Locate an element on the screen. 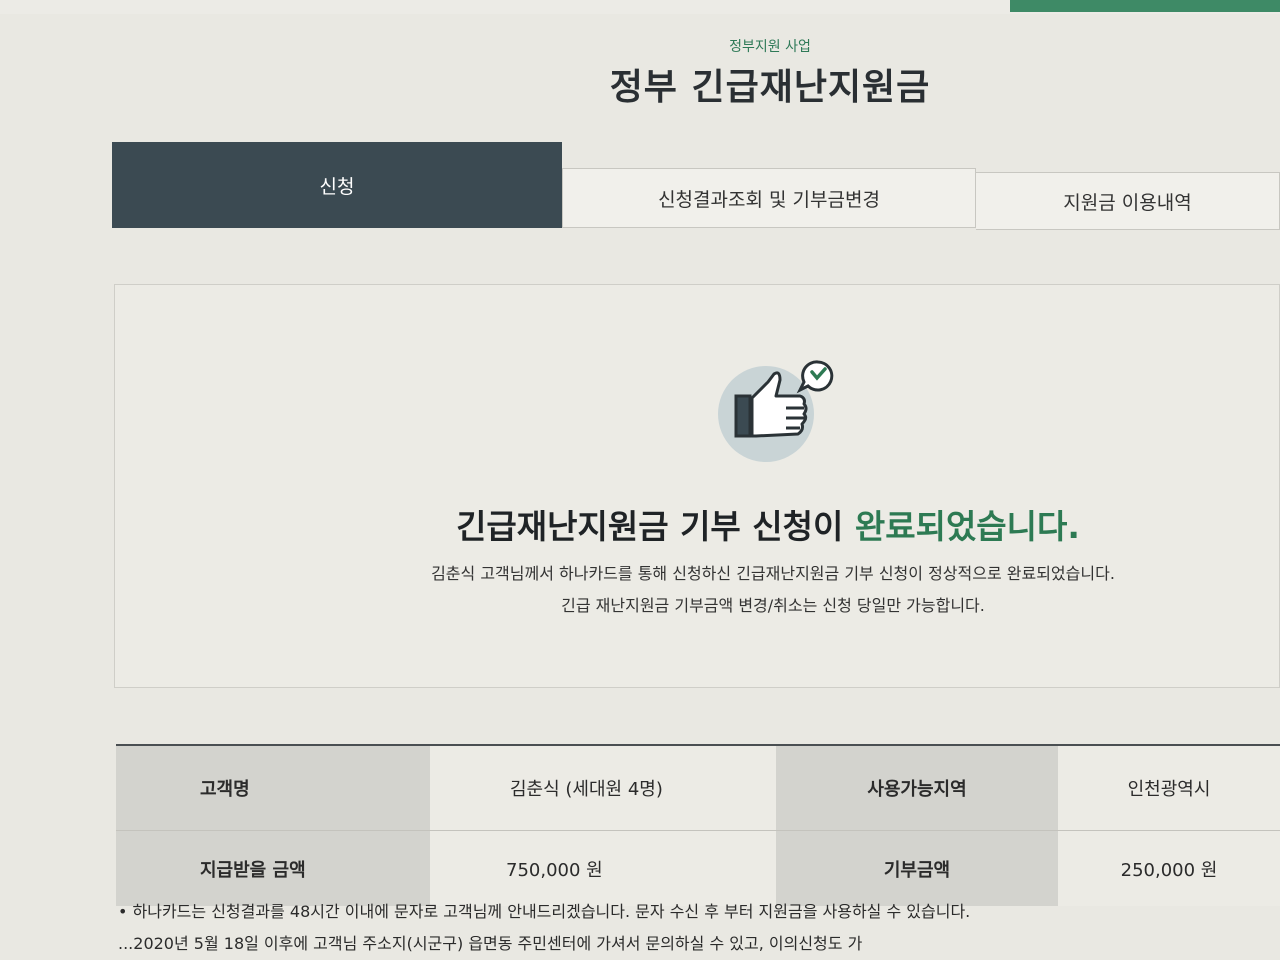 This screenshot has height=960, width=1280. tab-bar: 신청 신청결과조회 및 기부금변경 지원금 이용내역 is located at coordinates (696, 186).